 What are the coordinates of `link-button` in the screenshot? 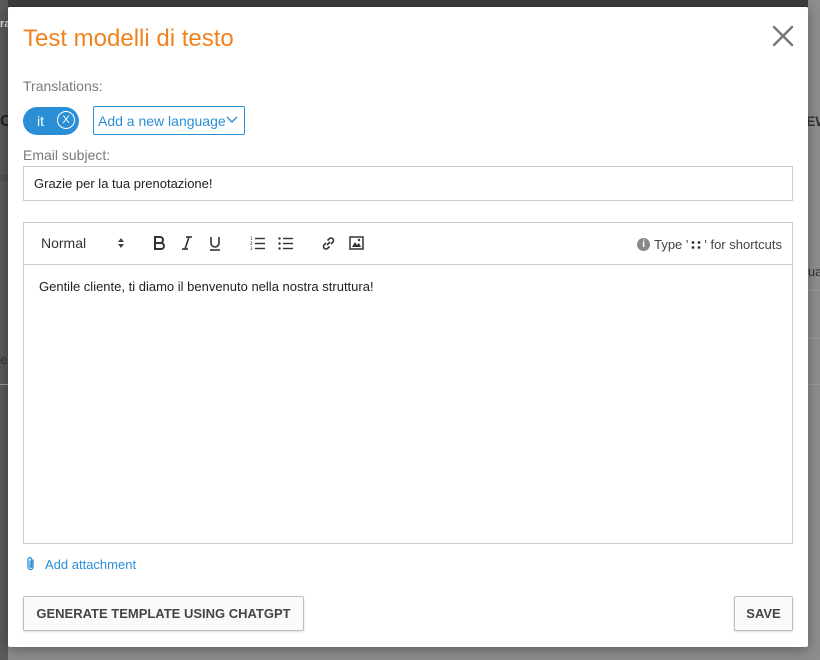 It's located at (328, 246).